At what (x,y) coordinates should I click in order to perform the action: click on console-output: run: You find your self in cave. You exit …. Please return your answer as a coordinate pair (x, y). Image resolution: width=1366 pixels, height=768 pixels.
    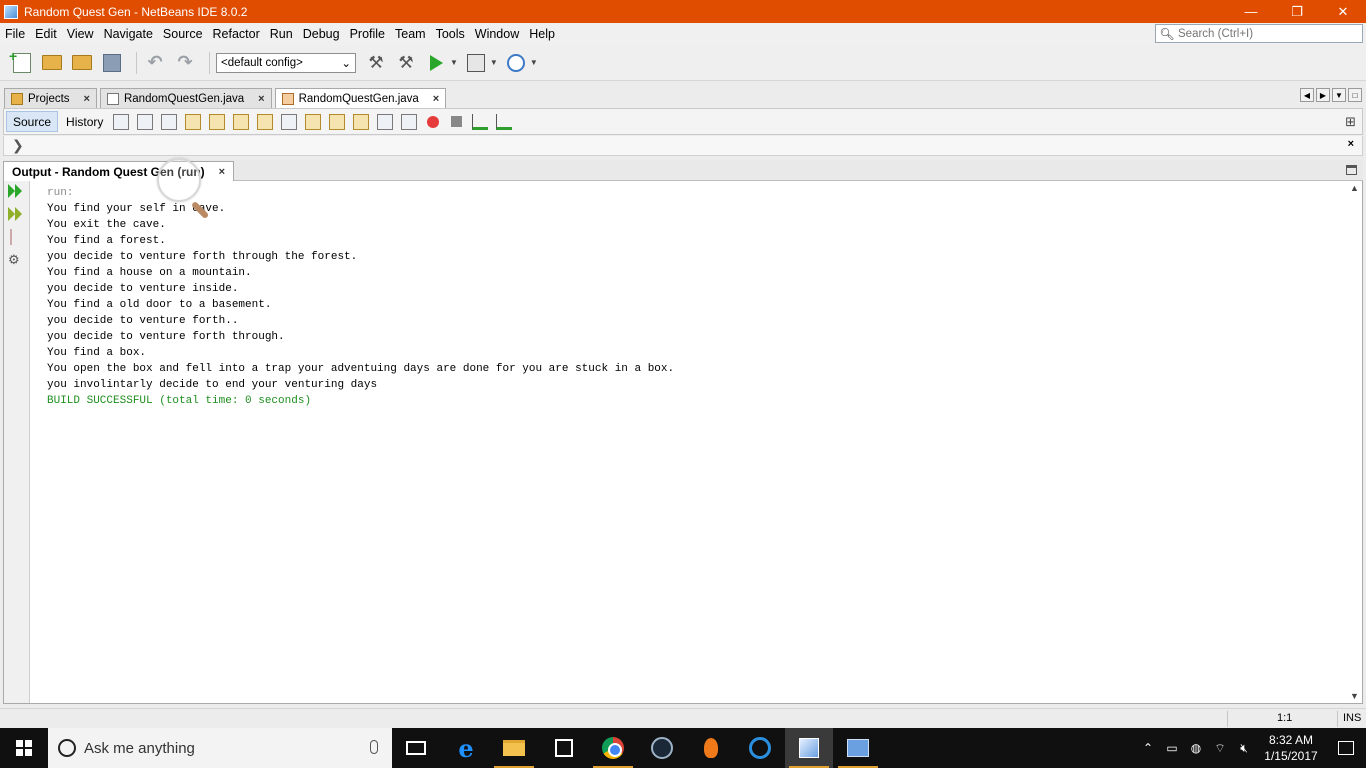
    Looking at the image, I should click on (360, 297).